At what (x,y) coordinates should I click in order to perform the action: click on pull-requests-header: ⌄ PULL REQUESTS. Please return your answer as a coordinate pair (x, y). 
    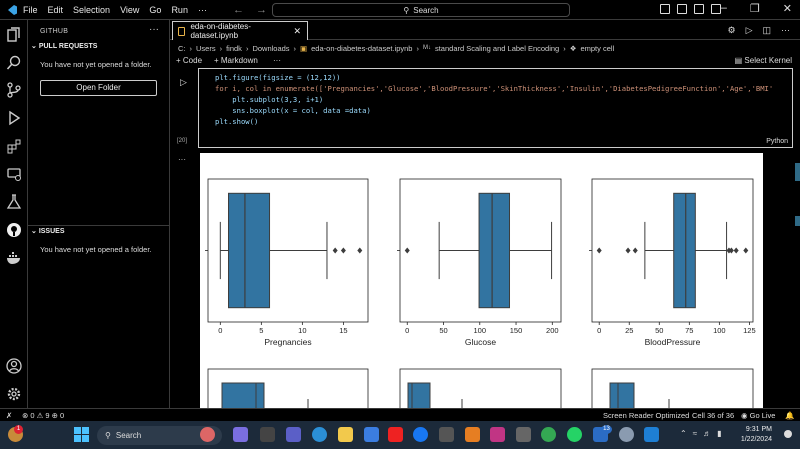
    Looking at the image, I should click on (99, 47).